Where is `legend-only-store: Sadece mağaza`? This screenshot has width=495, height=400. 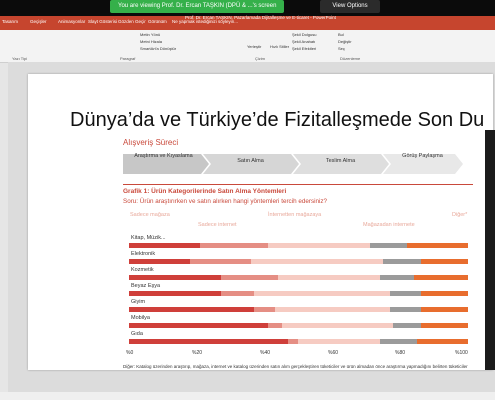
legend-only-store: Sadece mağaza is located at coordinates (150, 215).